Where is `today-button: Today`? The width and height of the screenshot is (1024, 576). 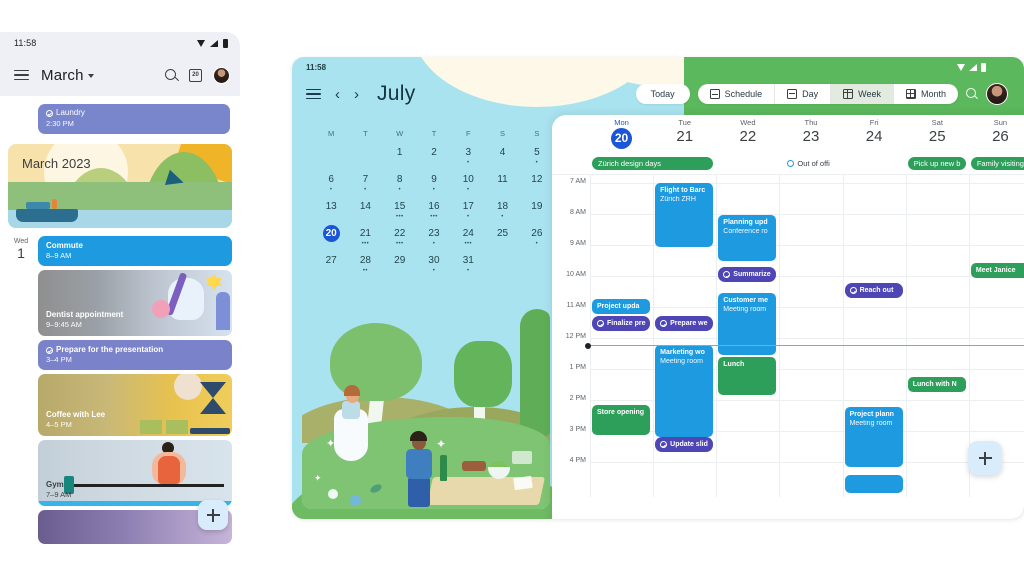
today-button: Today is located at coordinates (662, 94).